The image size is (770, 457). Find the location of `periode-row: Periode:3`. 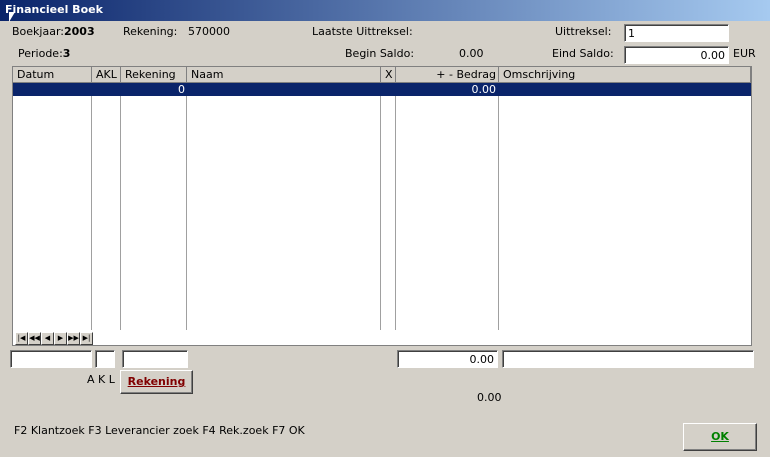

periode-row: Periode:3 is located at coordinates (44, 53).